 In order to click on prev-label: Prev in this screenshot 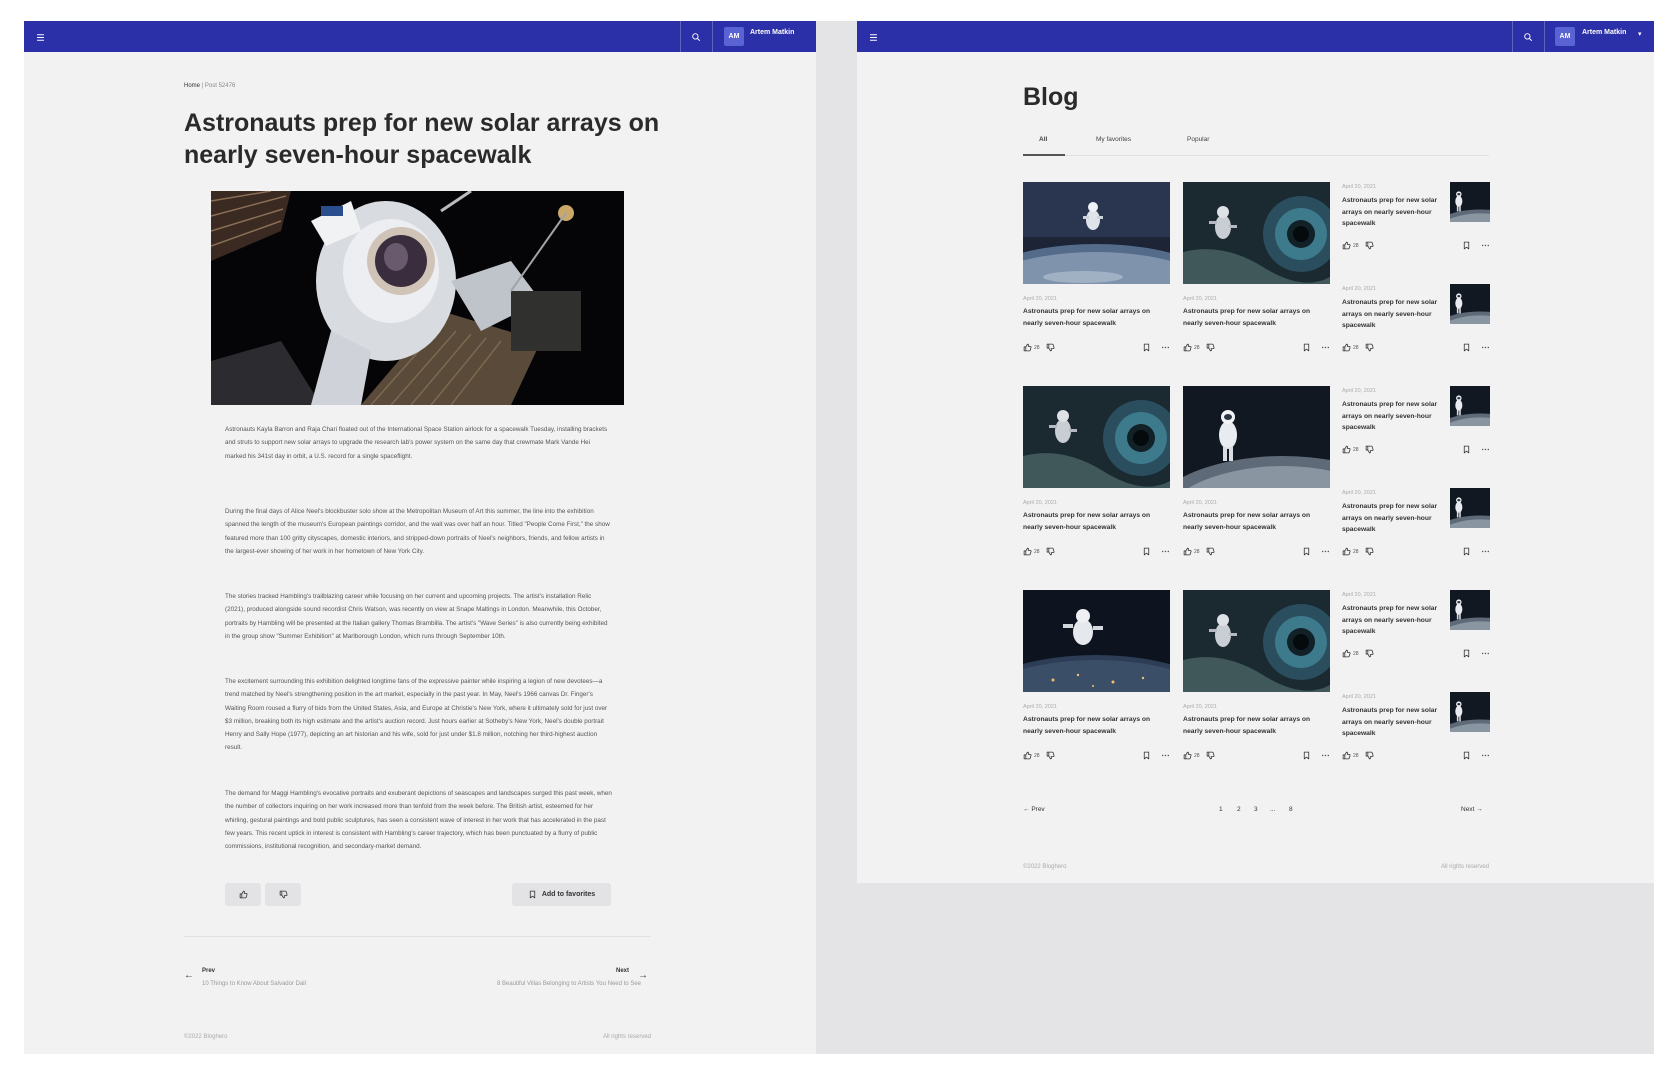, I will do `click(208, 971)`.